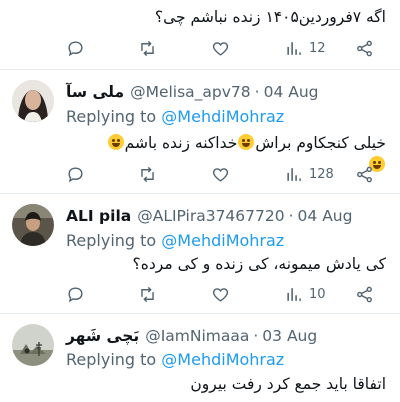 The width and height of the screenshot is (400, 402). I want to click on tweet-actions: 12, so click(200, 48).